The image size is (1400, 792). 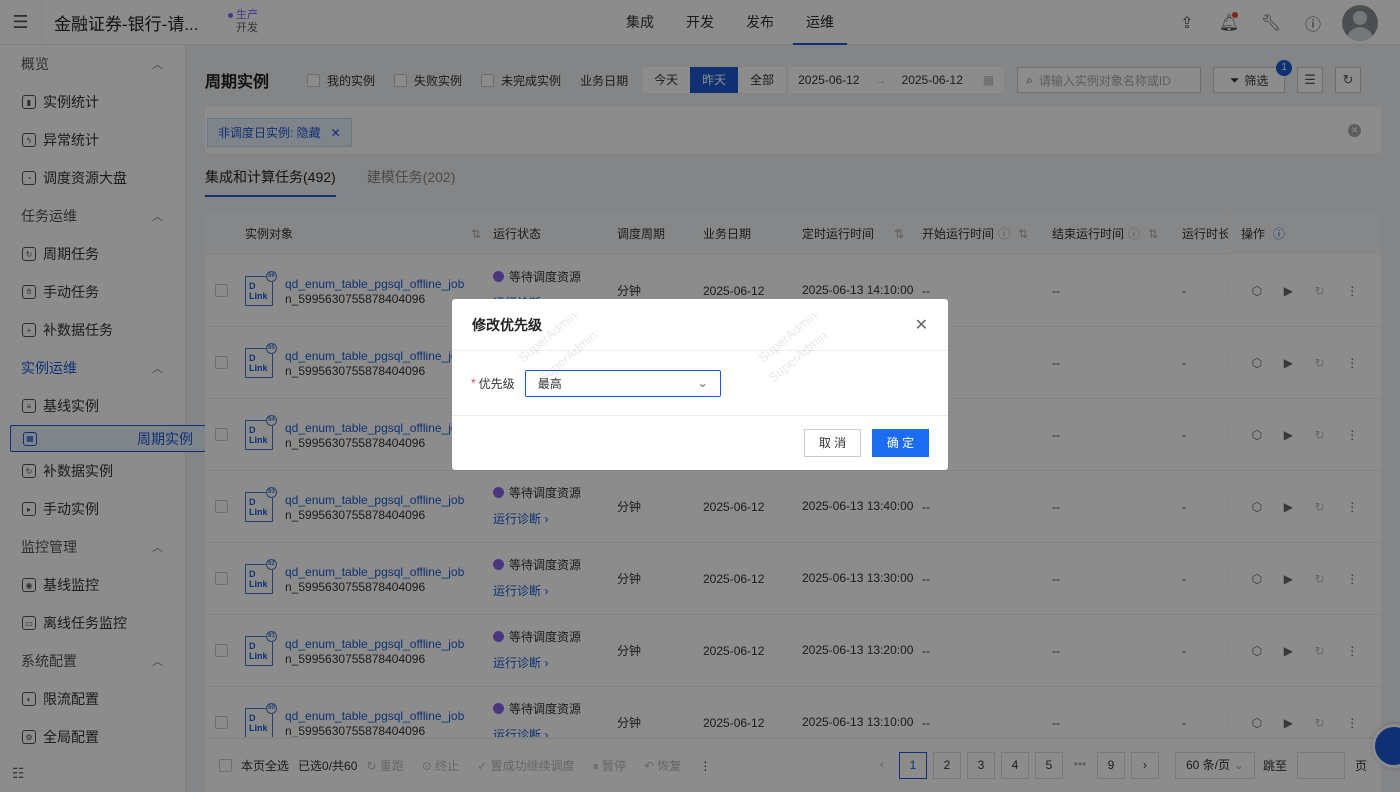 What do you see at coordinates (900, 443) in the screenshot?
I see `confirm-button: 确 定` at bounding box center [900, 443].